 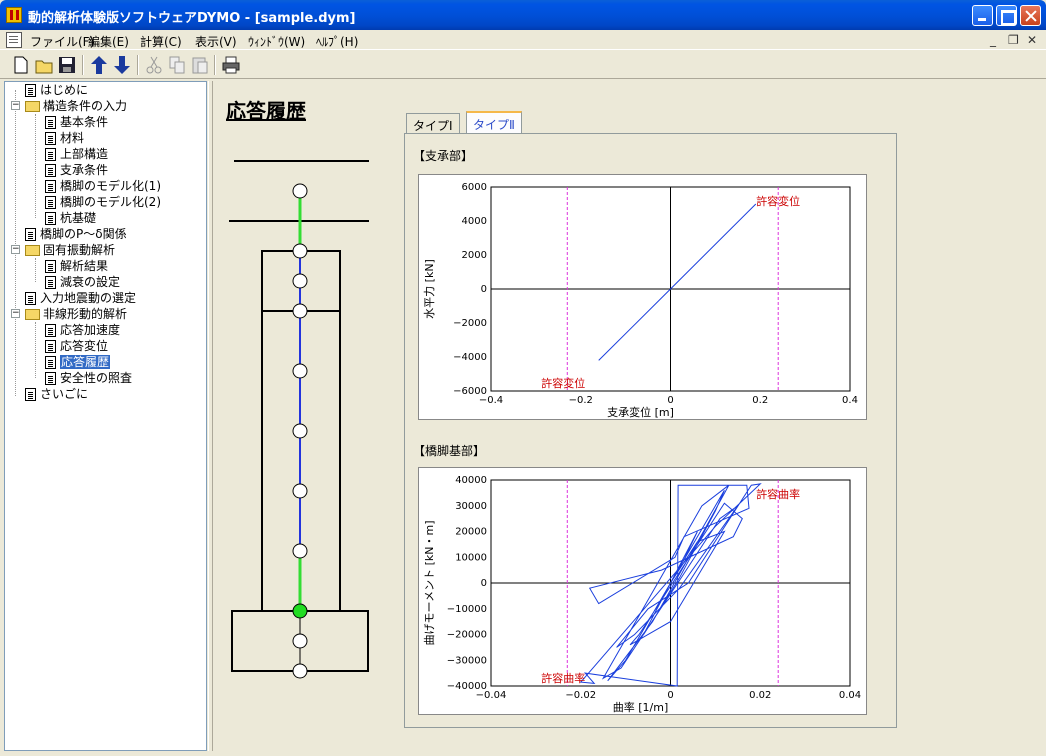 What do you see at coordinates (850, 400) in the screenshot?
I see `x-tick-label: 0.4` at bounding box center [850, 400].